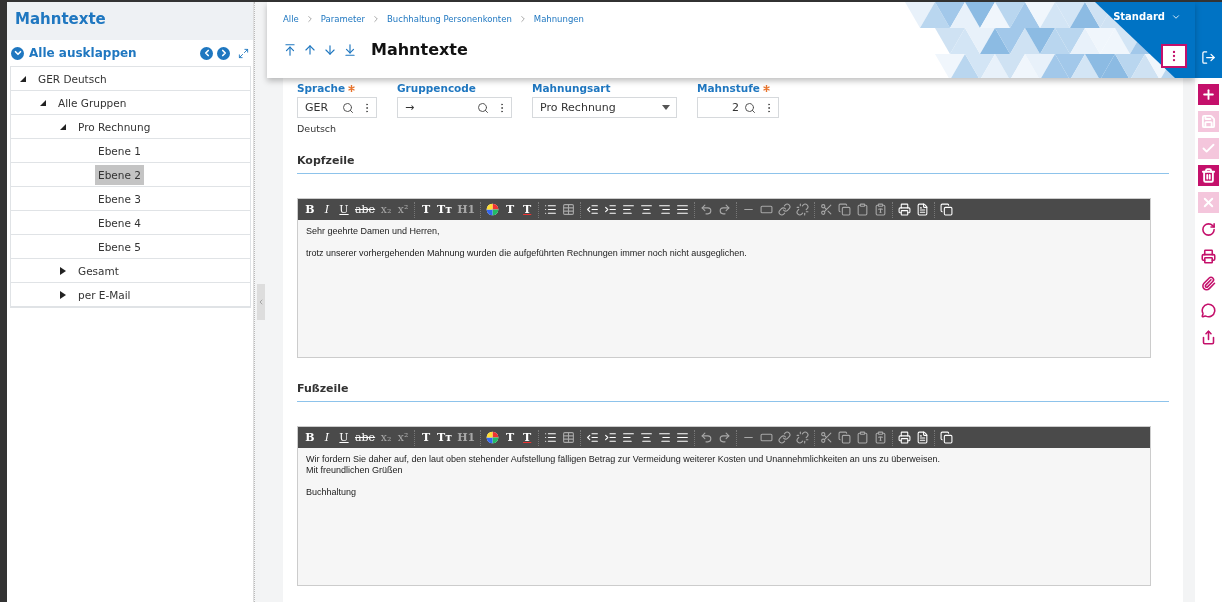 The image size is (1222, 602). What do you see at coordinates (1208, 337) in the screenshot?
I see `upload-icon` at bounding box center [1208, 337].